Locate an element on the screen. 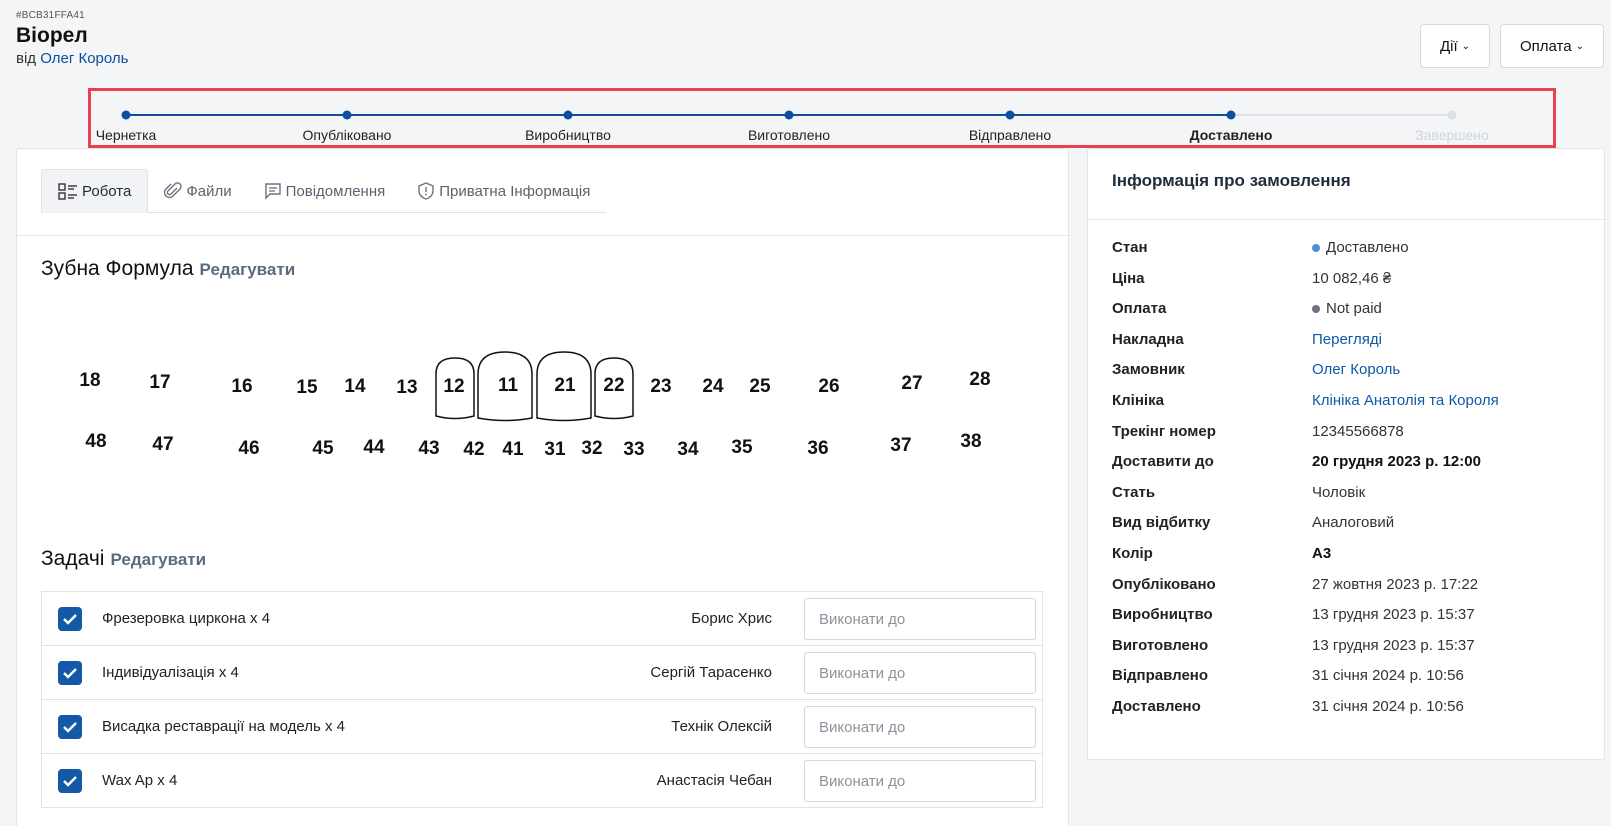  tooth-34: 34 is located at coordinates (687, 450).